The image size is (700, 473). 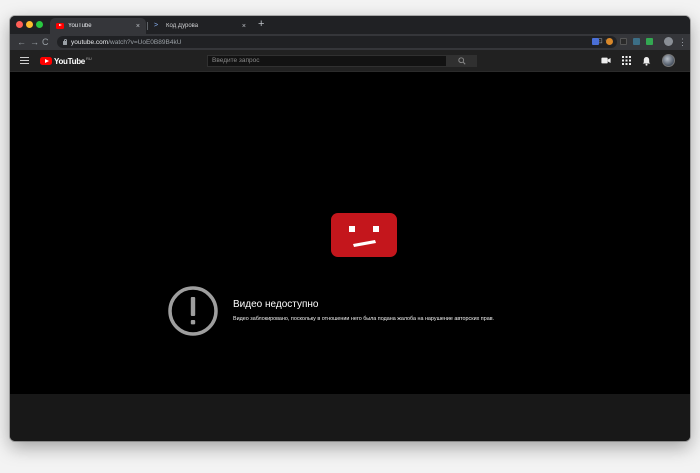 I want to click on browser-profile-avatar, so click(x=668, y=41).